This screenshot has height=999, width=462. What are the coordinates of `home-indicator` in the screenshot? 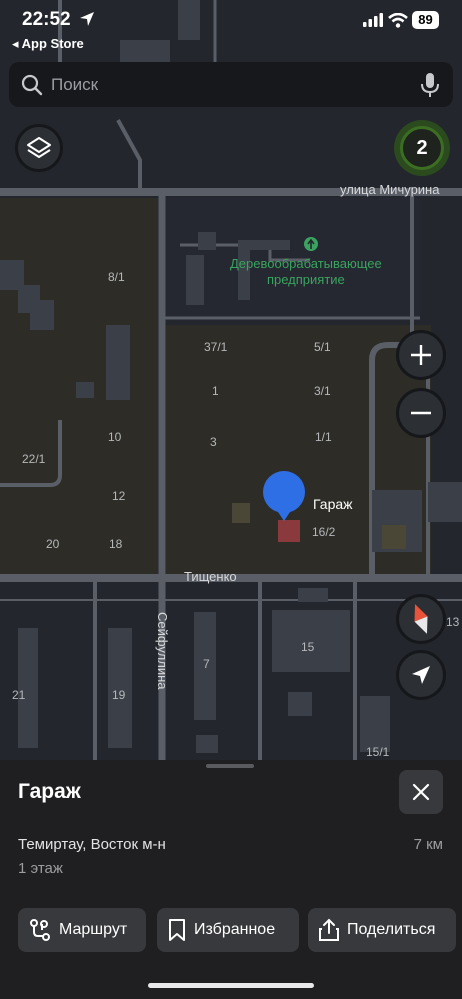 It's located at (231, 985).